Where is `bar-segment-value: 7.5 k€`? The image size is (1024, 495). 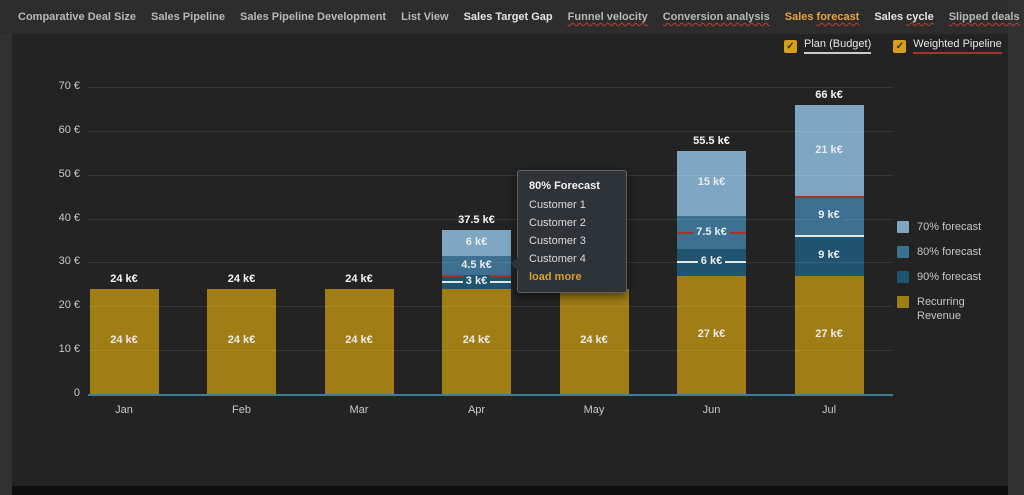 bar-segment-value: 7.5 k€ is located at coordinates (712, 231).